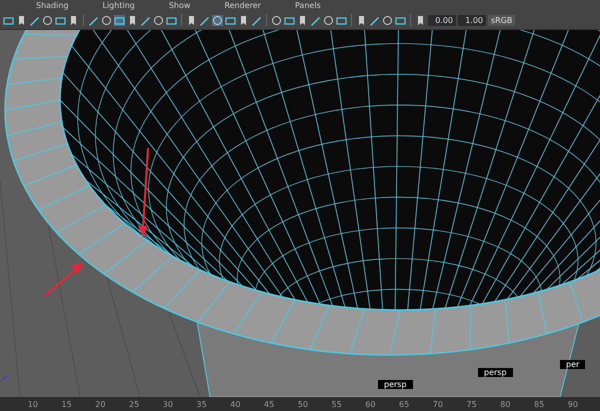 Image resolution: width=600 pixels, height=411 pixels. What do you see at coordinates (302, 404) in the screenshot?
I see `timeline-tick: 50` at bounding box center [302, 404].